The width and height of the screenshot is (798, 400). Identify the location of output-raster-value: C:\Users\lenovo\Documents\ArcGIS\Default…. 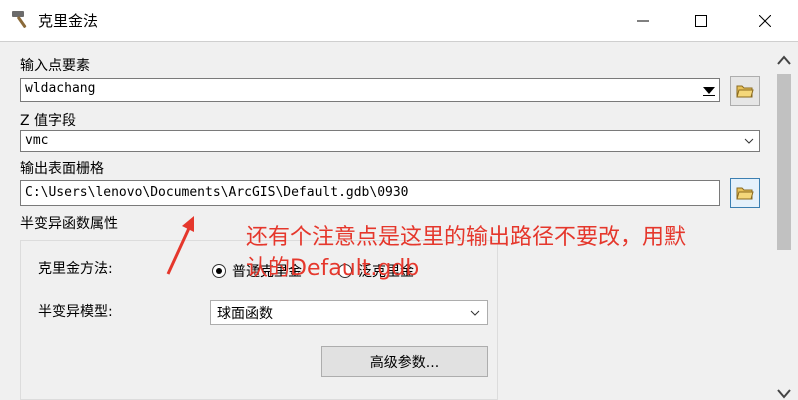
(217, 192).